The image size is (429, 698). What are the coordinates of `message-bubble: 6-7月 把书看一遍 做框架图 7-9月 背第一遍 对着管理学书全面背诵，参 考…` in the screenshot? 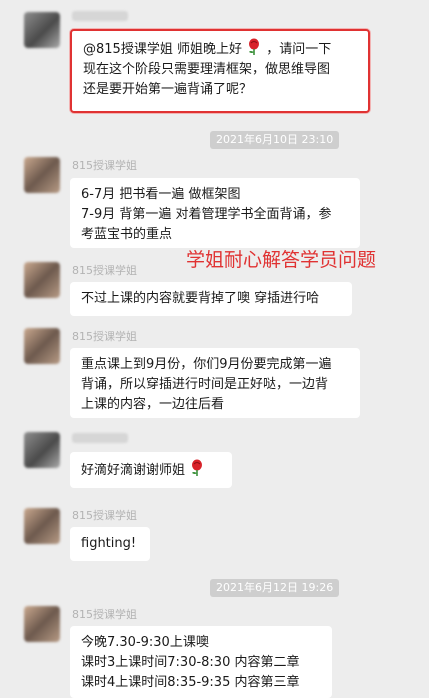 It's located at (215, 213).